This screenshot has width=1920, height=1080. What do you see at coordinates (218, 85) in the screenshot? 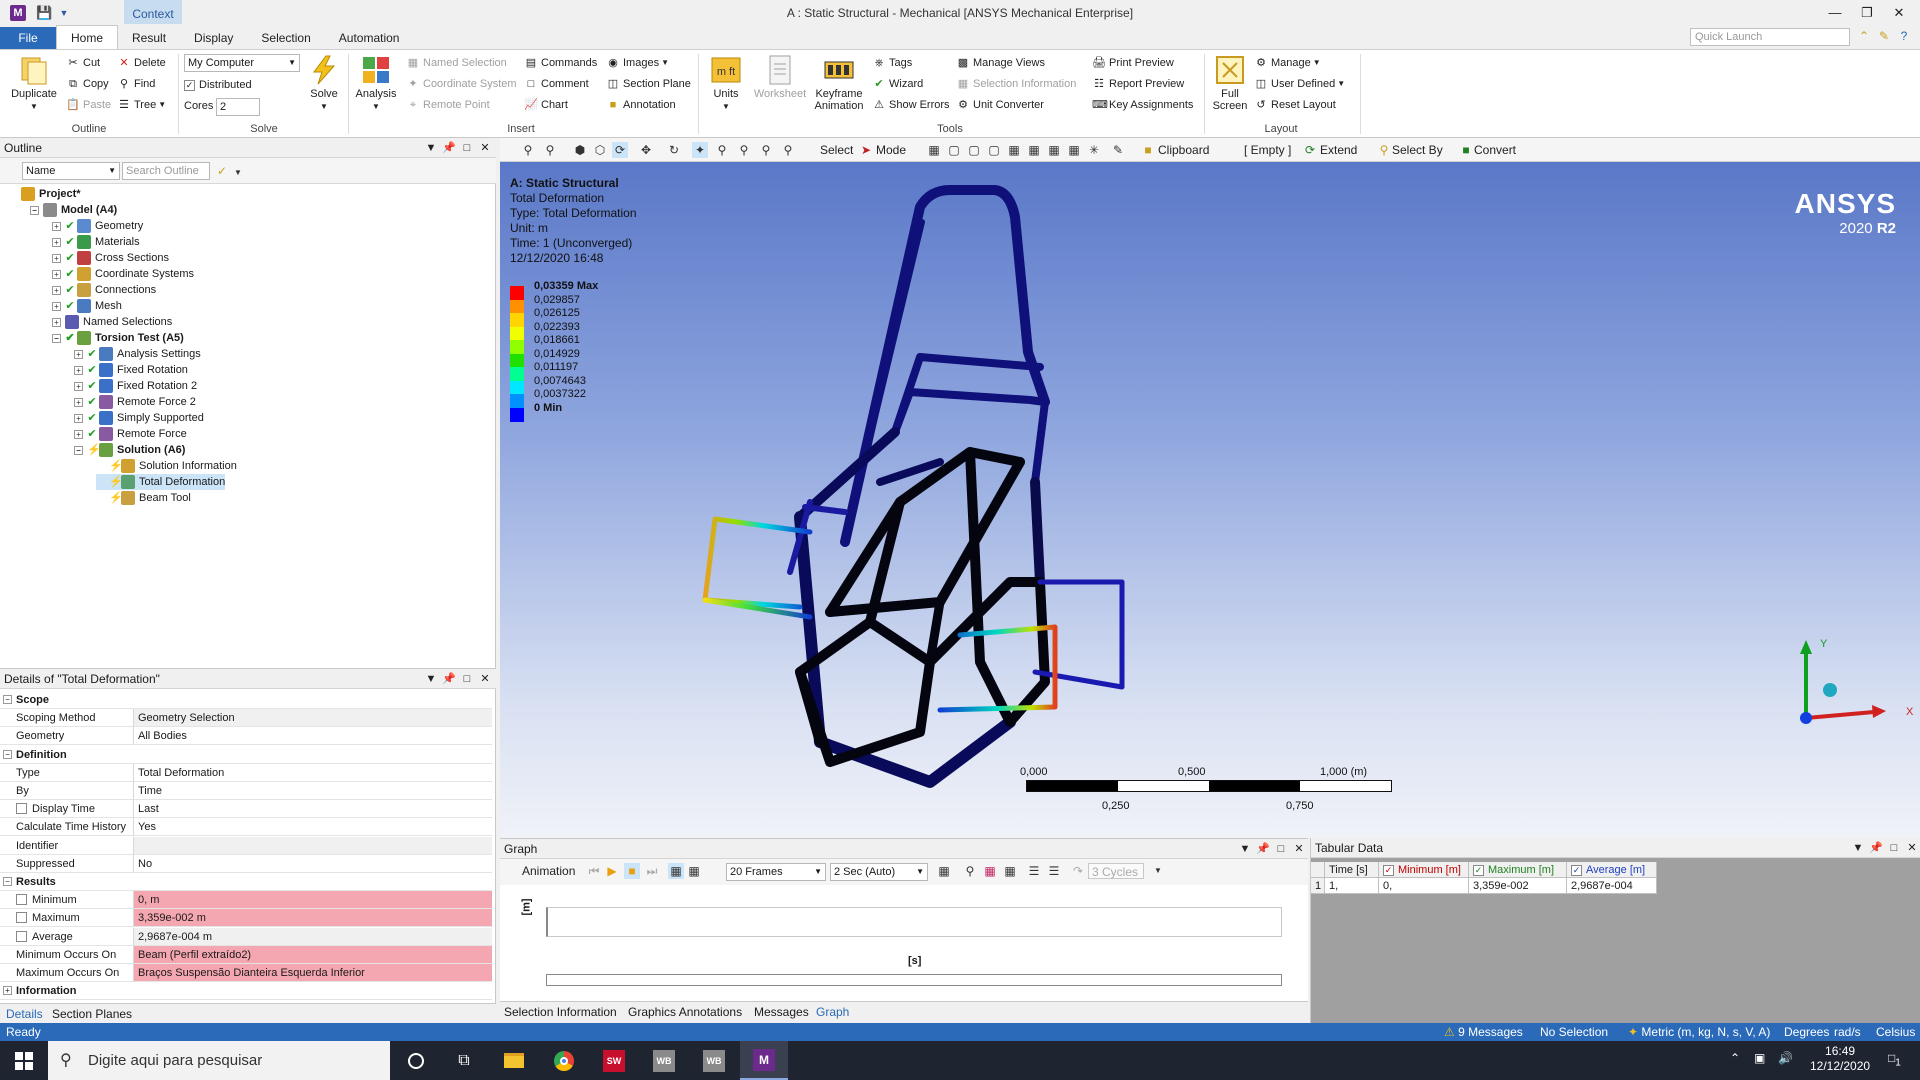
I see `distributed-checkbox: ✓ Distributed` at bounding box center [218, 85].